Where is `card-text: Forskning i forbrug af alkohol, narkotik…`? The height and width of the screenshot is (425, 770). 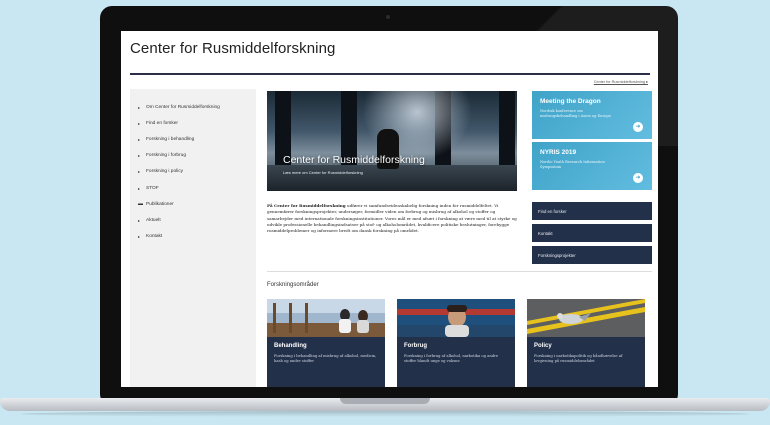 card-text: Forskning i forbrug af alkohol, narkotik… is located at coordinates (451, 359).